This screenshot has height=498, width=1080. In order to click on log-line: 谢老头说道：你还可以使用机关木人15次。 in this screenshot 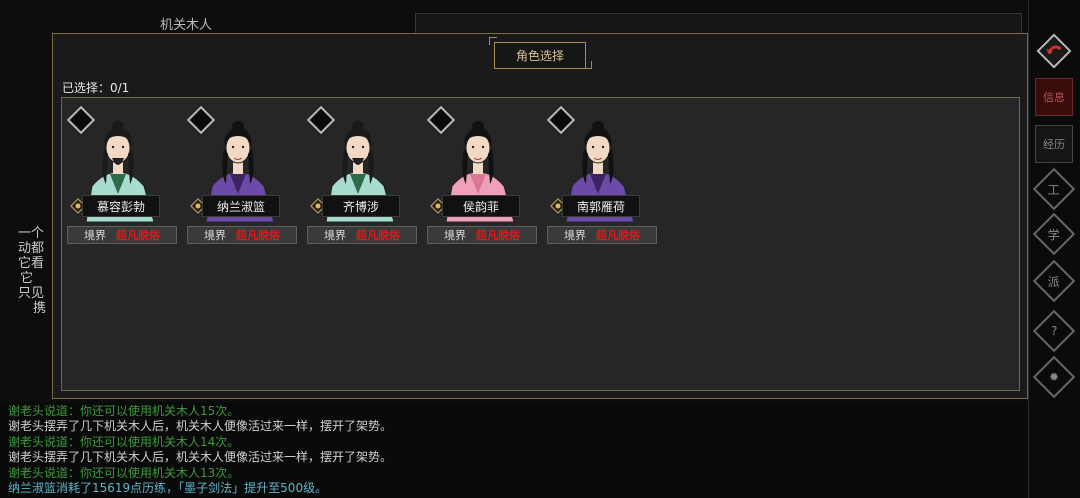, I will do `click(124, 411)`.